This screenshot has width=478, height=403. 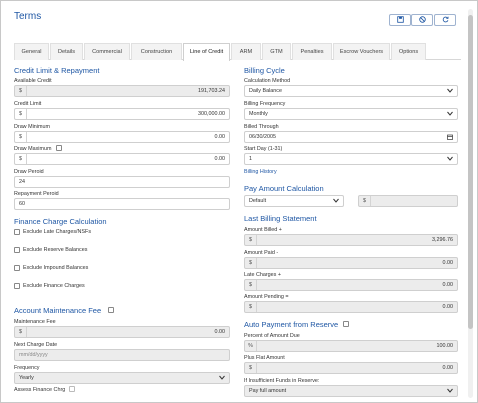 I want to click on maintenance-fee-checkbox, so click(x=111, y=310).